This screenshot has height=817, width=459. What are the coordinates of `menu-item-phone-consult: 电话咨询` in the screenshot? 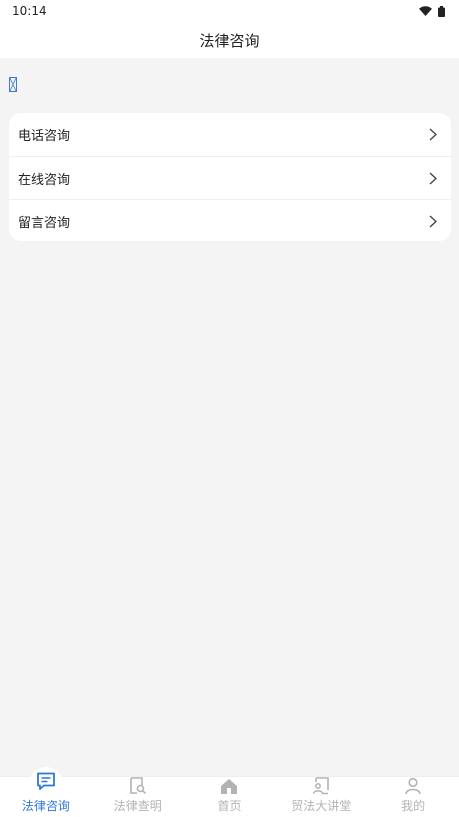 It's located at (230, 134).